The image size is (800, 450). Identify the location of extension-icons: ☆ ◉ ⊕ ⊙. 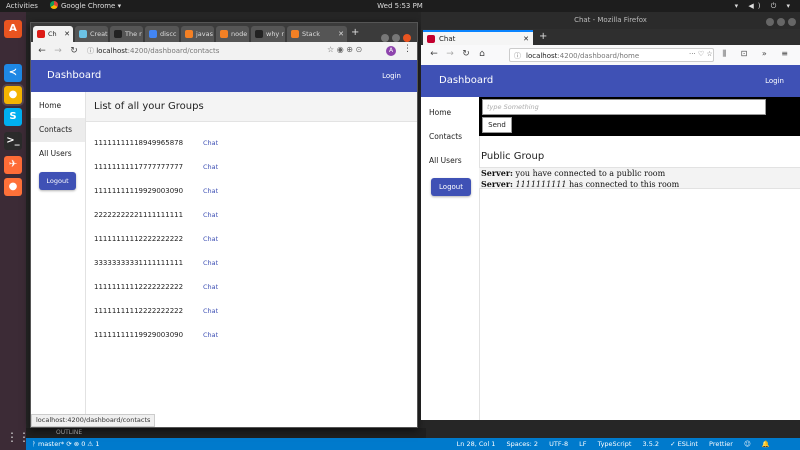
(344, 49).